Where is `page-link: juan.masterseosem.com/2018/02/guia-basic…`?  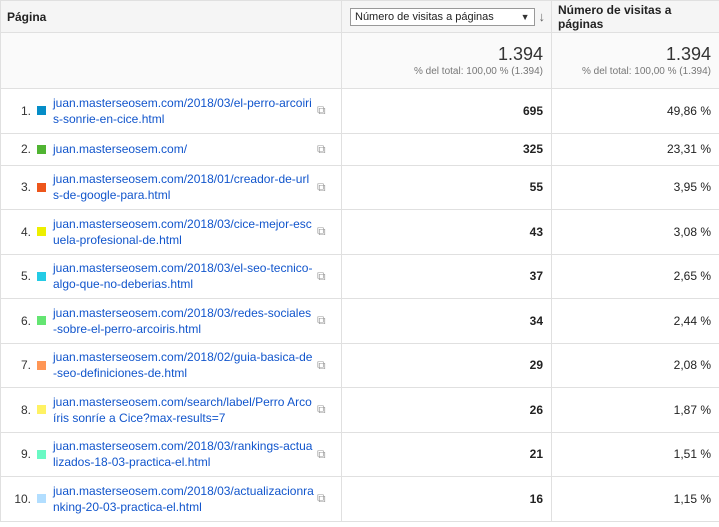 page-link: juan.masterseosem.com/2018/02/guia-basic… is located at coordinates (184, 365).